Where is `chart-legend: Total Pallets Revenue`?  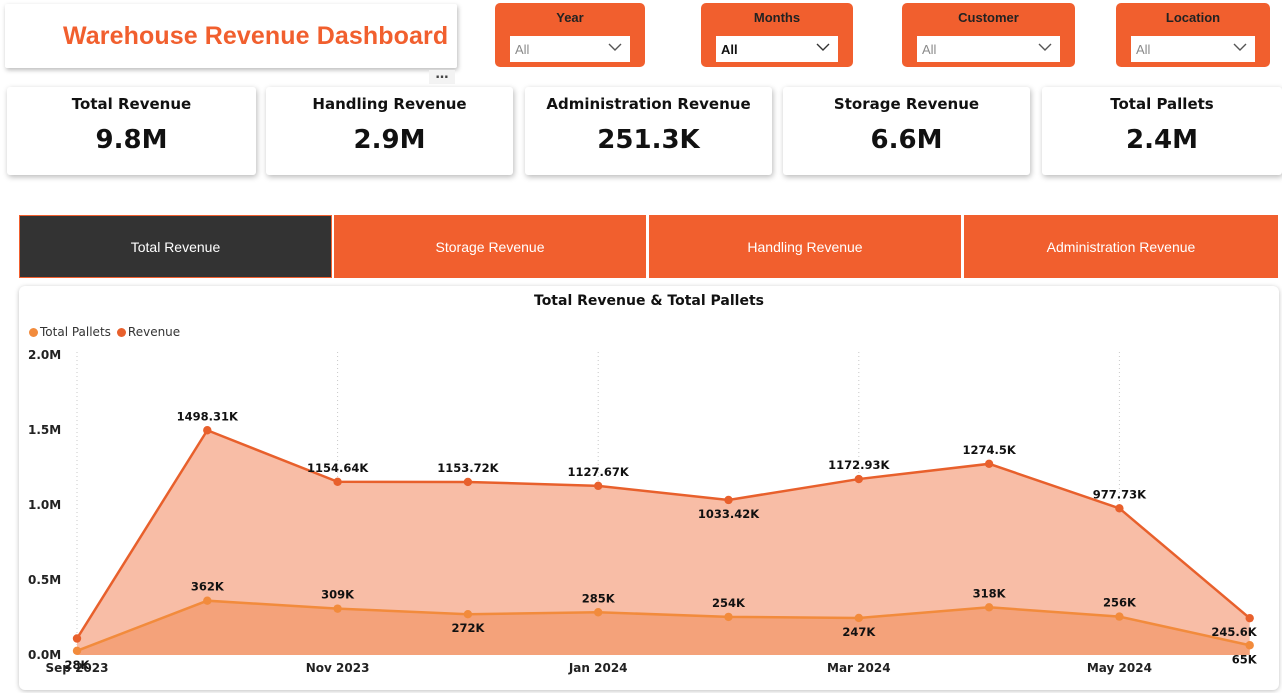
chart-legend: Total Pallets Revenue is located at coordinates (104, 332).